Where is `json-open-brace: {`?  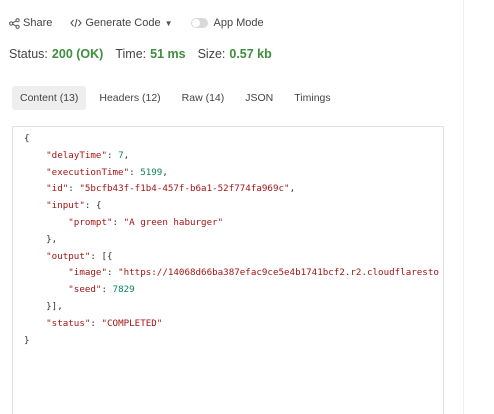 json-open-brace: { is located at coordinates (27, 138).